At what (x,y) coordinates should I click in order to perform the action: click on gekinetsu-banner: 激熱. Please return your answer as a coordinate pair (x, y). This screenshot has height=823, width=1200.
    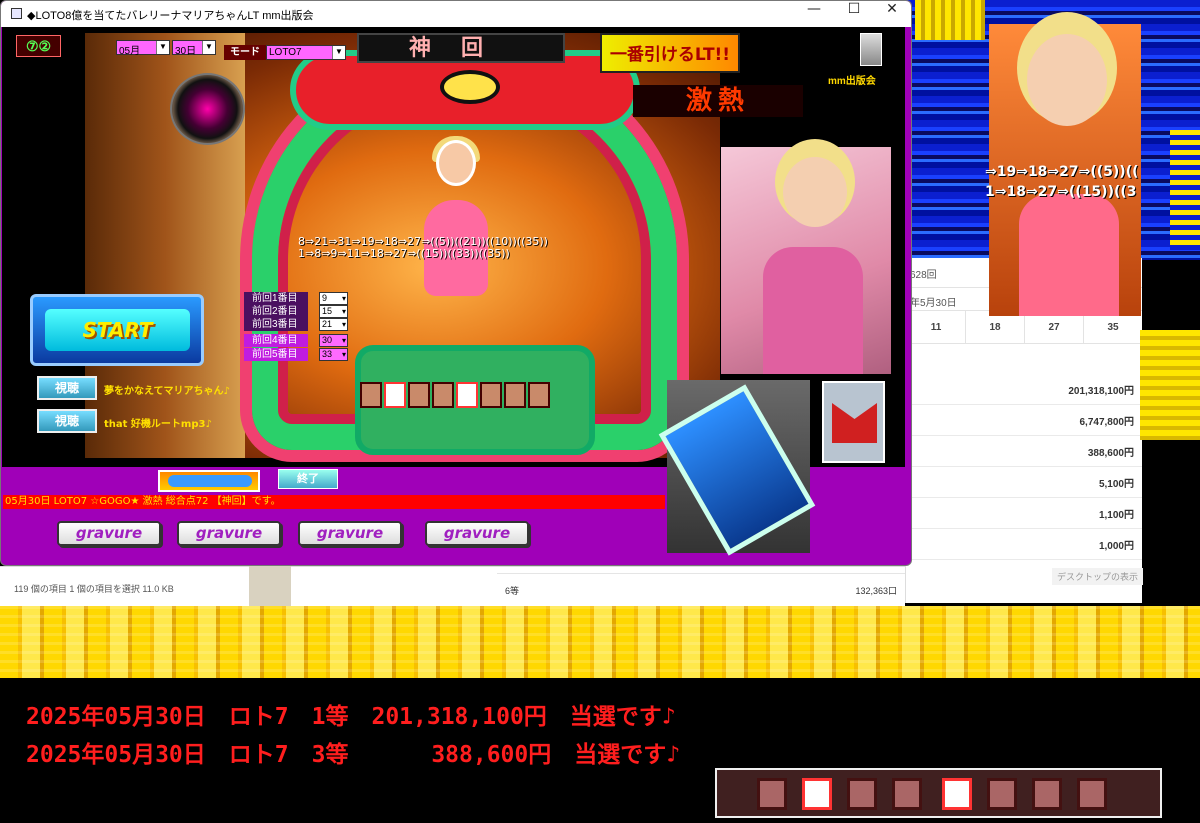
    Looking at the image, I should click on (718, 101).